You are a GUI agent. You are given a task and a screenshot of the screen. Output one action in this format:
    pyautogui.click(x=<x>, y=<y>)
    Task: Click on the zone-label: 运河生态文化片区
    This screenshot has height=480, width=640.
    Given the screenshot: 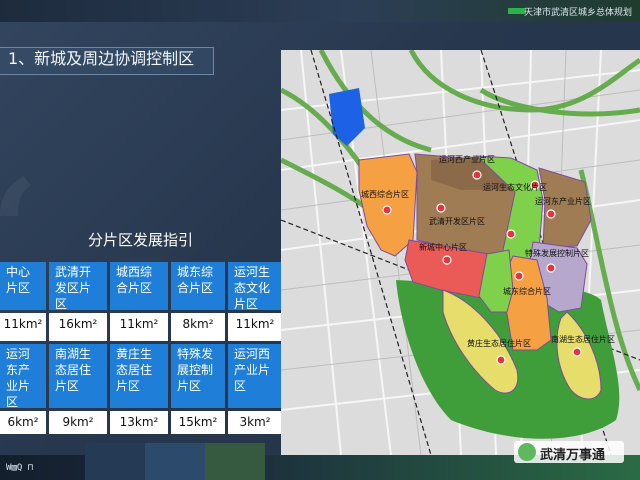 What is the action you would take?
    pyautogui.click(x=515, y=187)
    